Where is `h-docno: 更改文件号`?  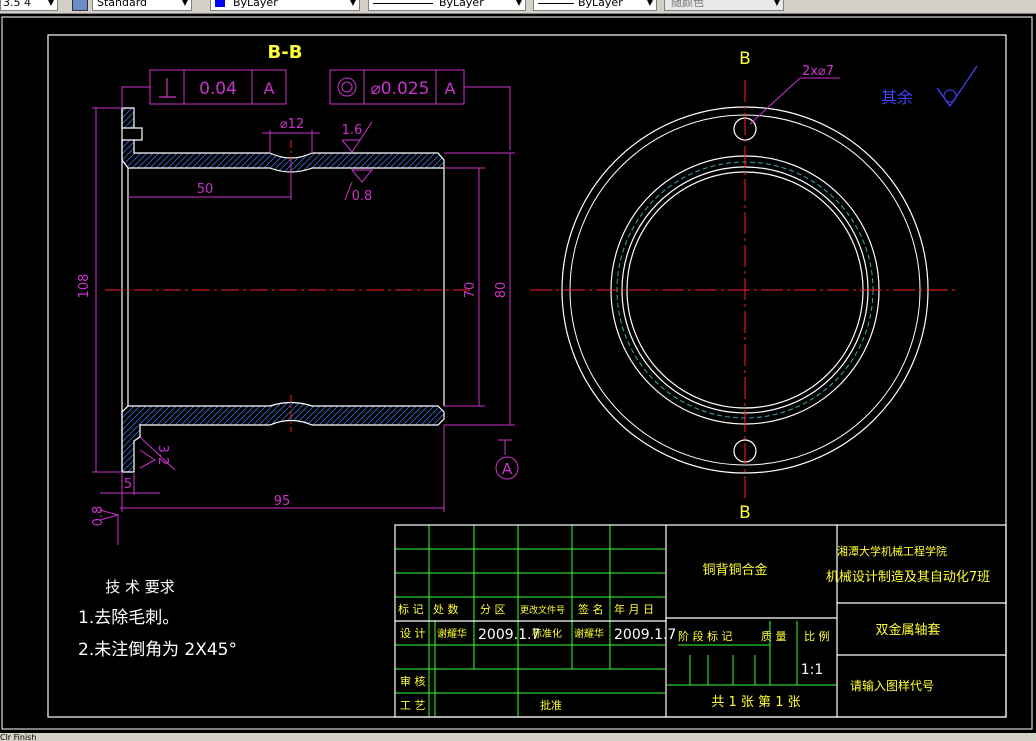
h-docno: 更改文件号 is located at coordinates (542, 610).